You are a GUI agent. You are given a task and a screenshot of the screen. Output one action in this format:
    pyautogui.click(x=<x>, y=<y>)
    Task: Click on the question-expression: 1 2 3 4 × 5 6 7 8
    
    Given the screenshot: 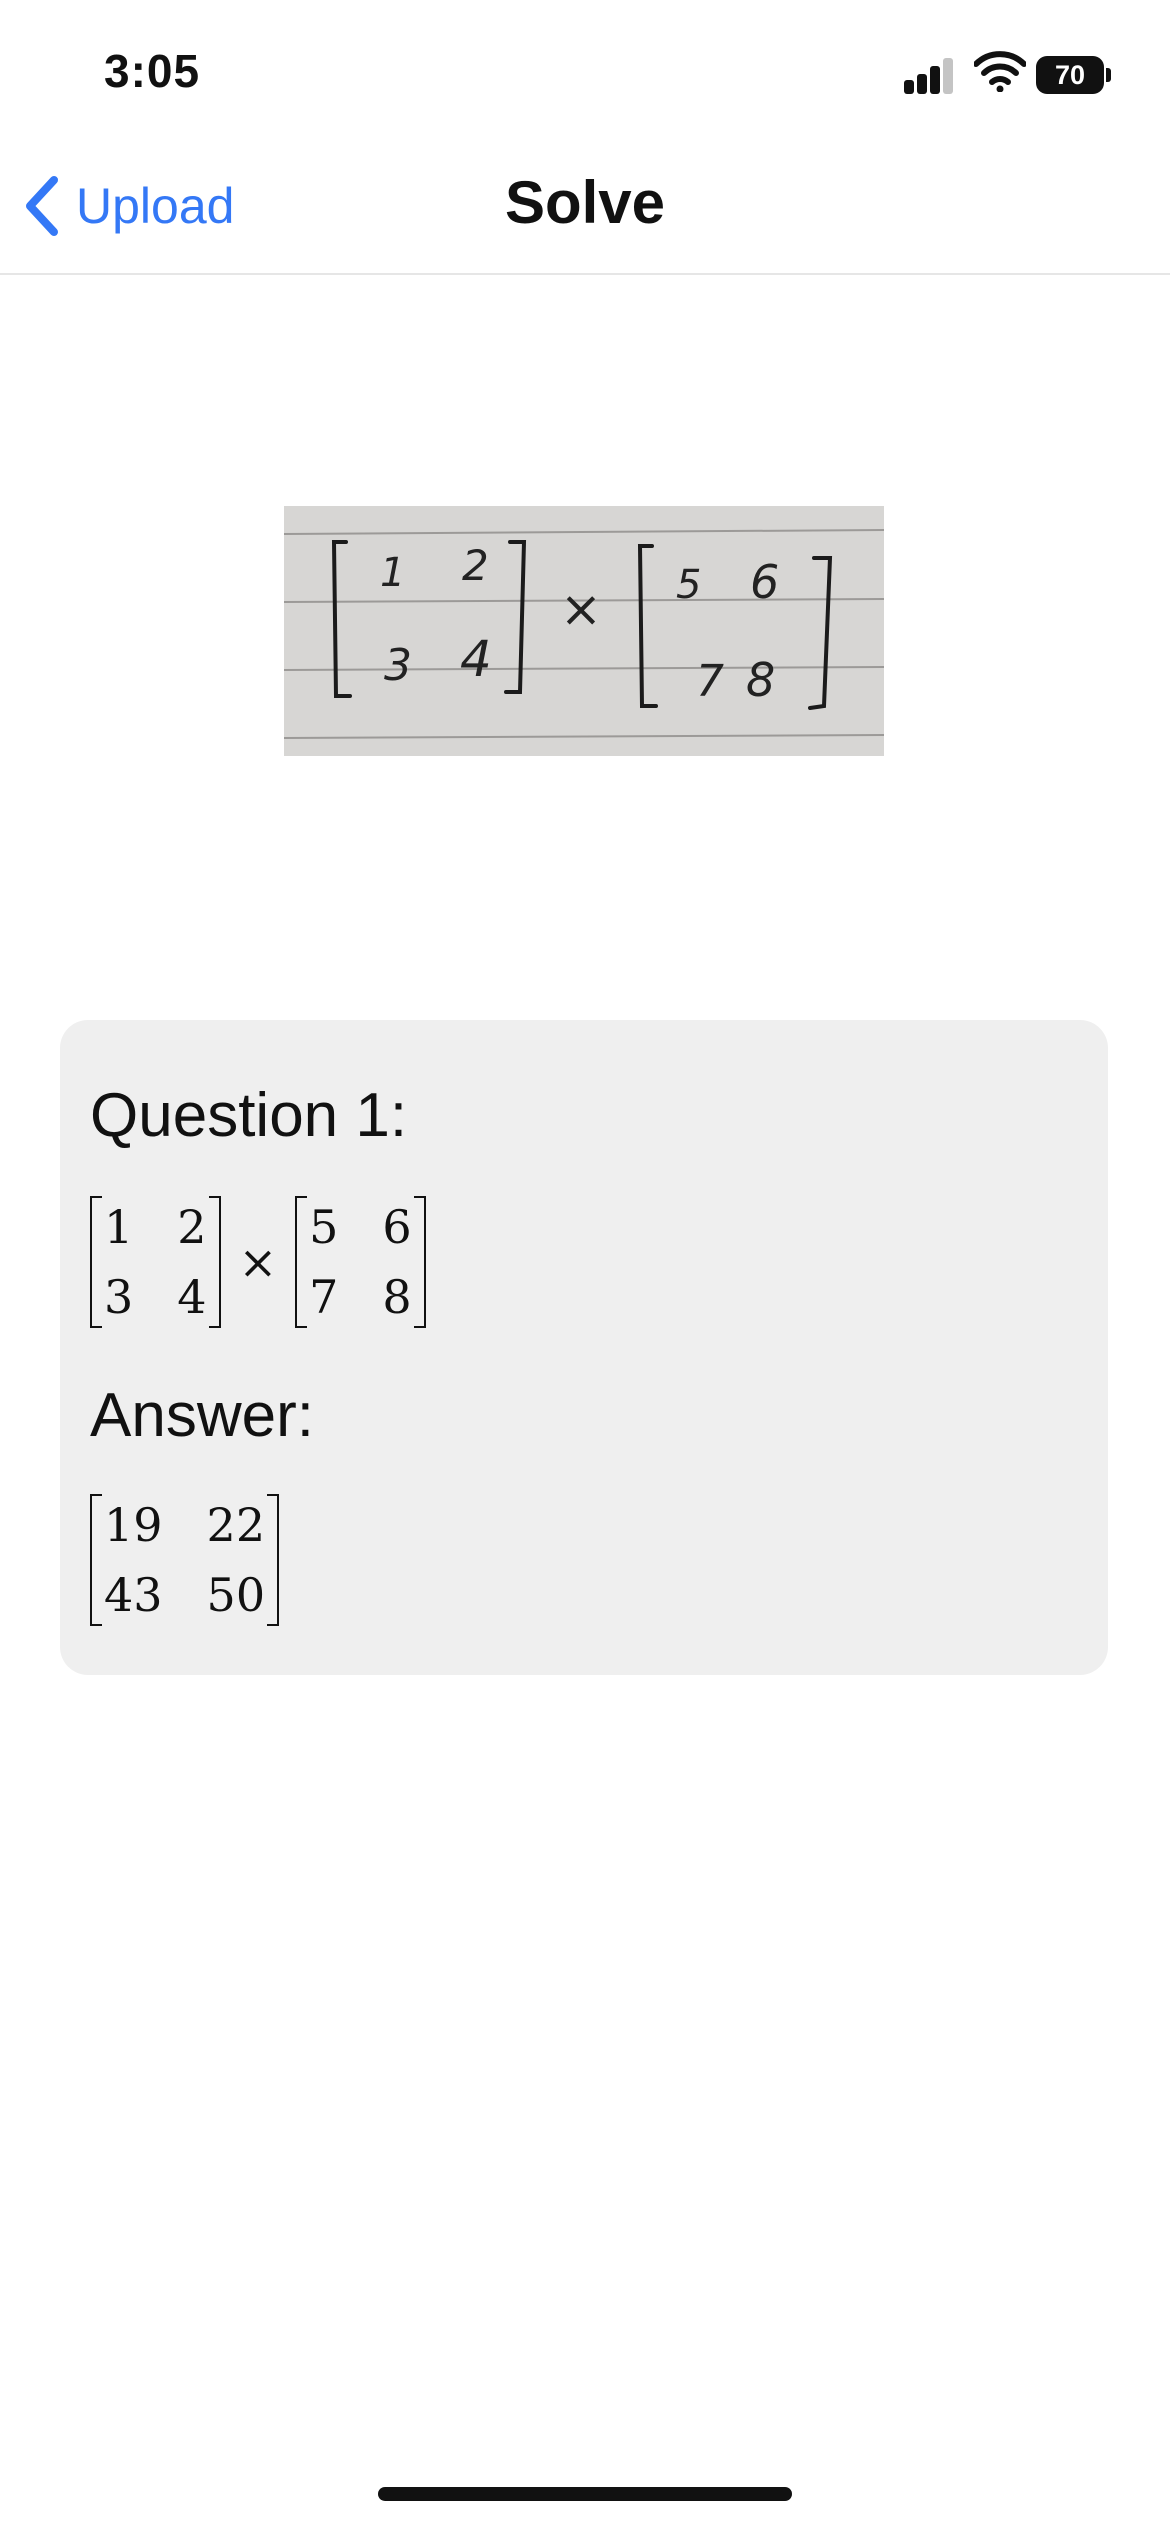 What is the action you would take?
    pyautogui.click(x=258, y=1262)
    